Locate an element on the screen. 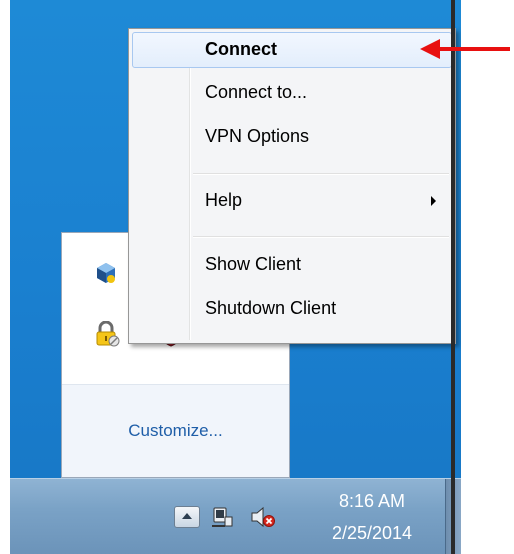 This screenshot has height=554, width=514. menu-item-label: Connect is located at coordinates (241, 49).